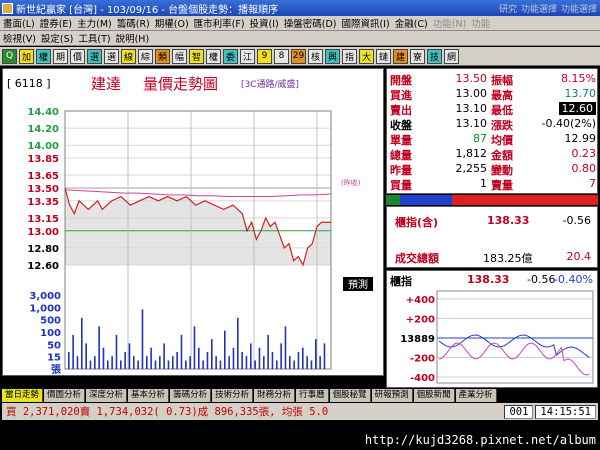  Describe the element at coordinates (417, 56) in the screenshot. I see `toolbar-button-24: 寮` at that location.